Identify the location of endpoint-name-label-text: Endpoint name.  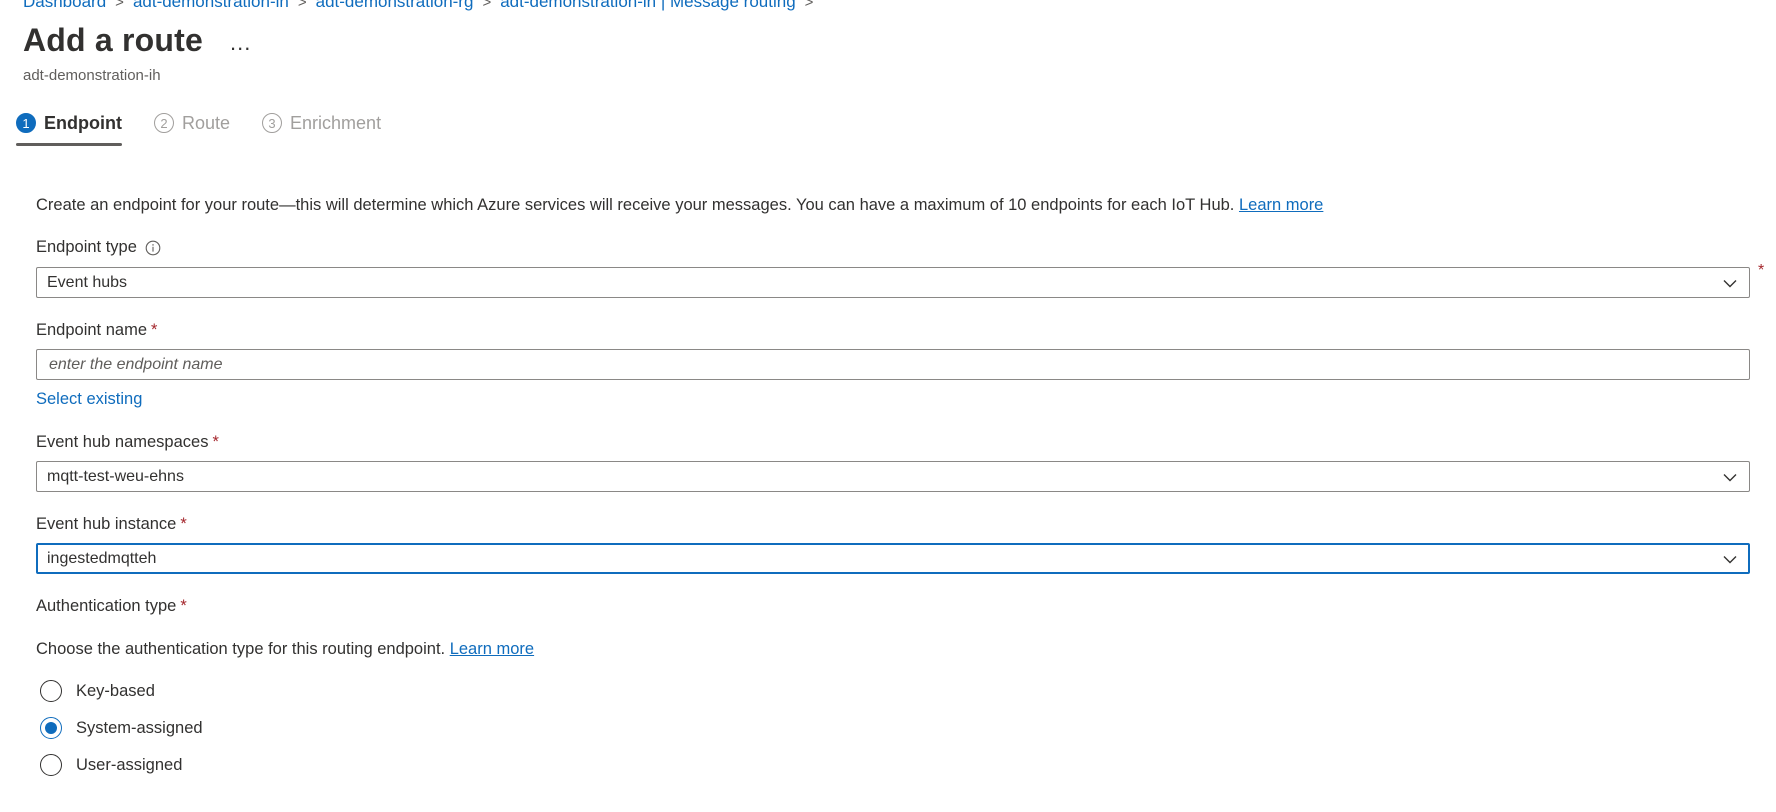
(91, 330).